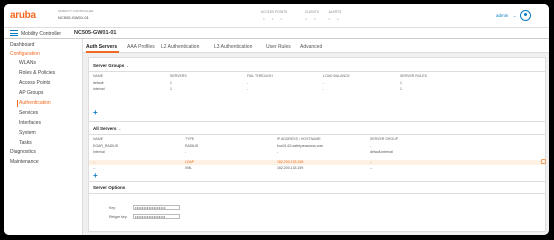 The height and width of the screenshot is (240, 554). I want to click on add-server-button: +, so click(95, 176).